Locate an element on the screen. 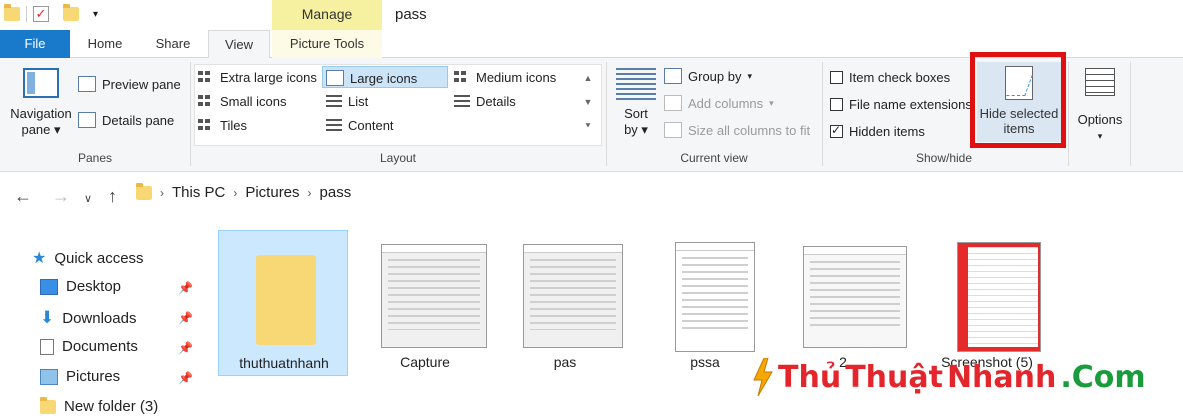 This screenshot has height=419, width=1183. chevron-down-icon: ▾ is located at coordinates (1100, 136).